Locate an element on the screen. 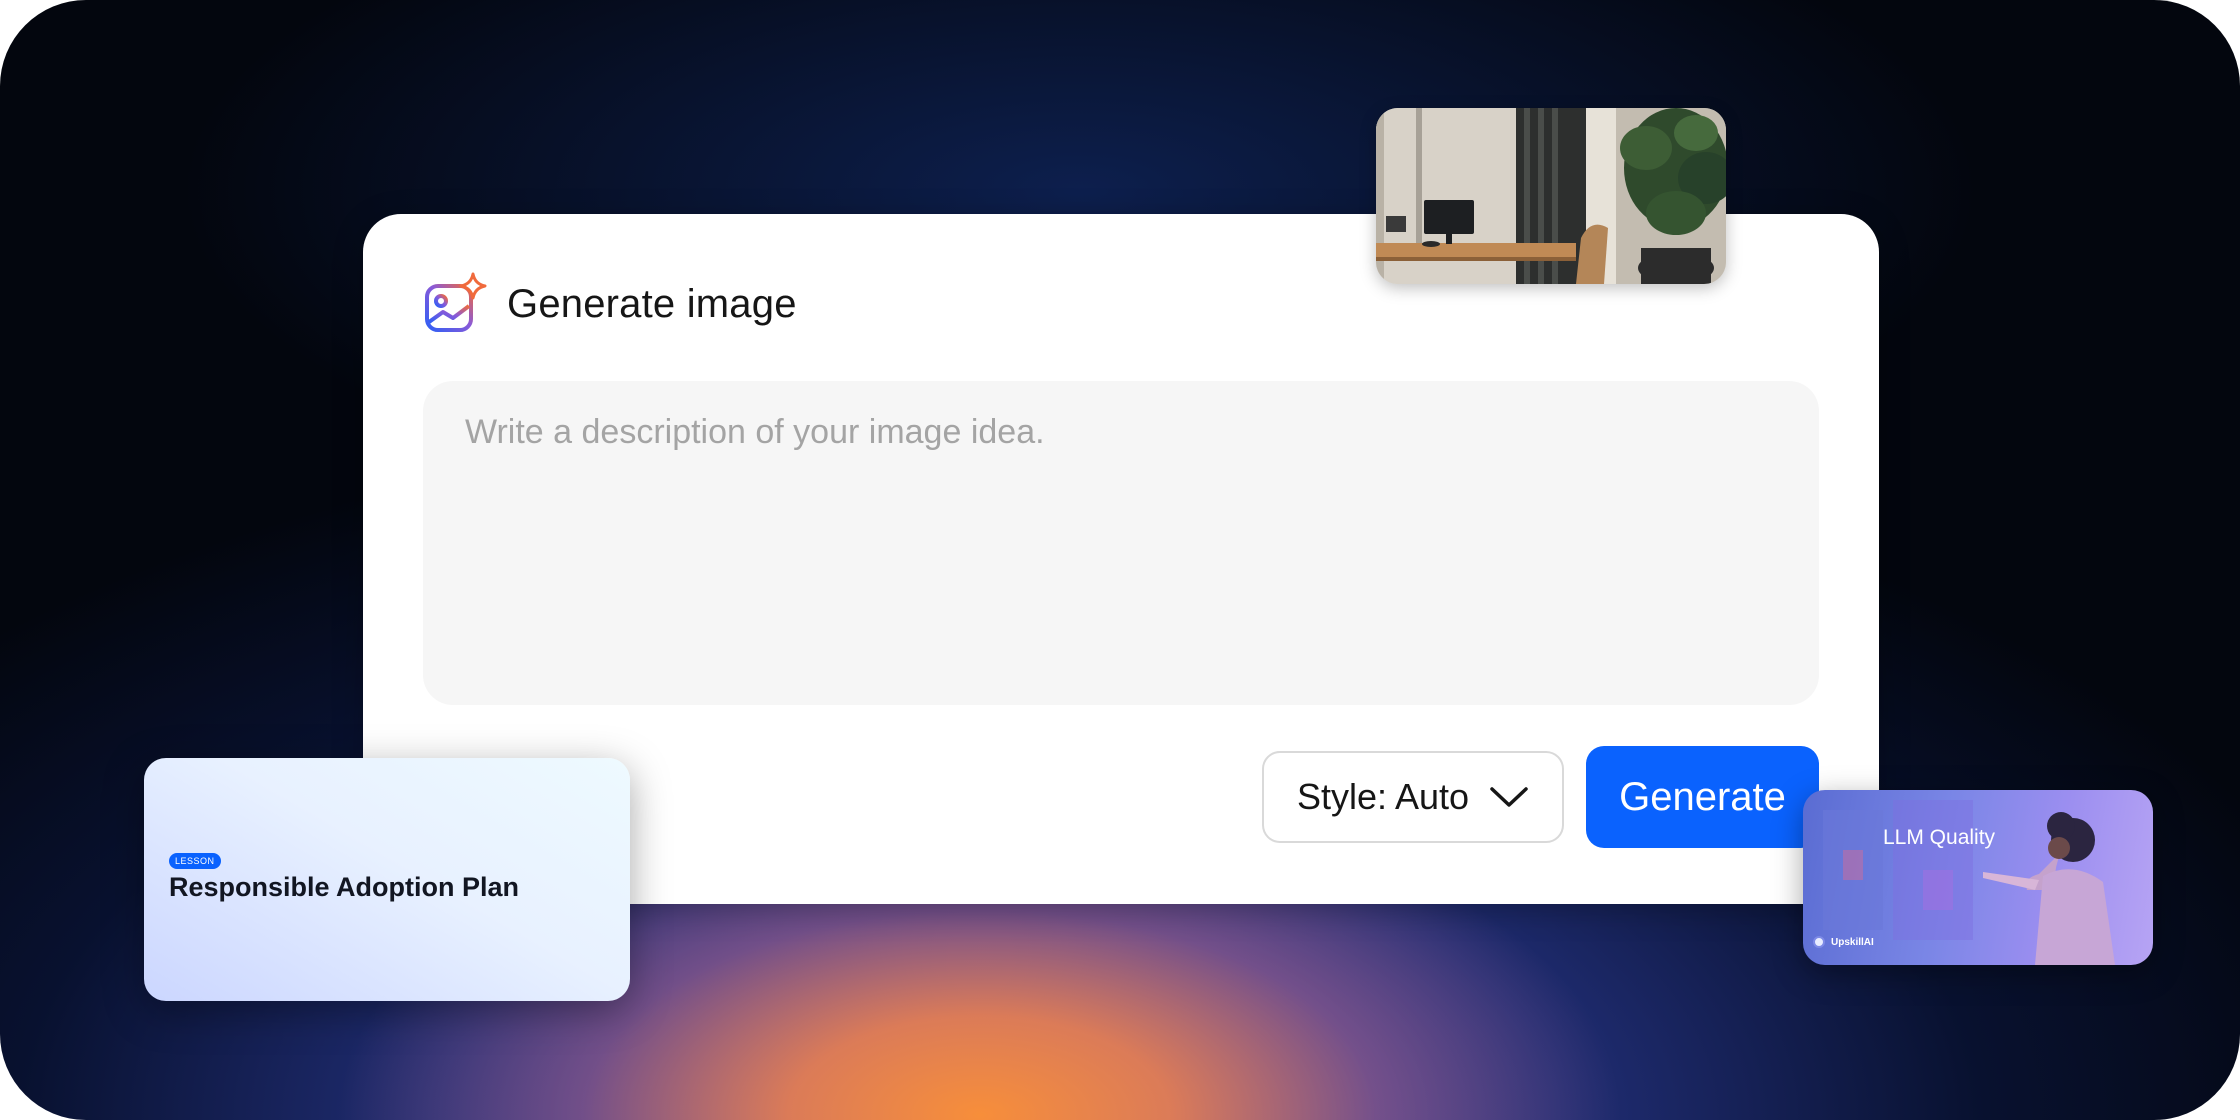 This screenshot has height=1120, width=2240. style-select-label: Style: Auto is located at coordinates (1383, 796).